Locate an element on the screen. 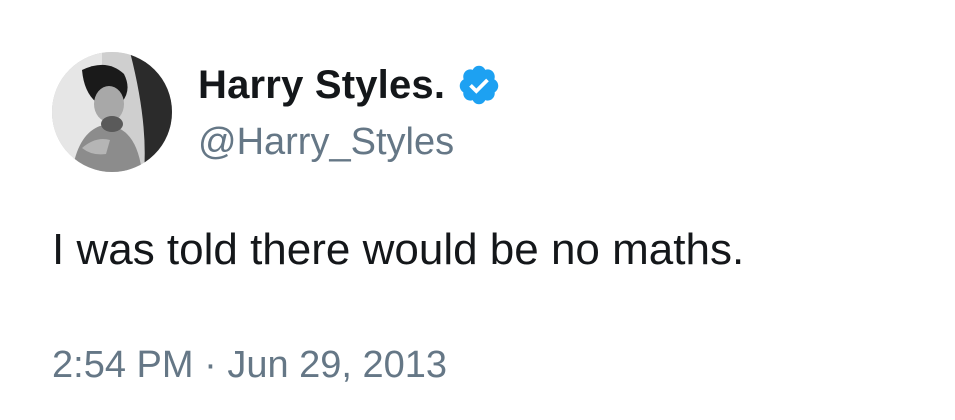 This screenshot has height=420, width=955. tweet-time: 2:54 PM is located at coordinates (123, 365).